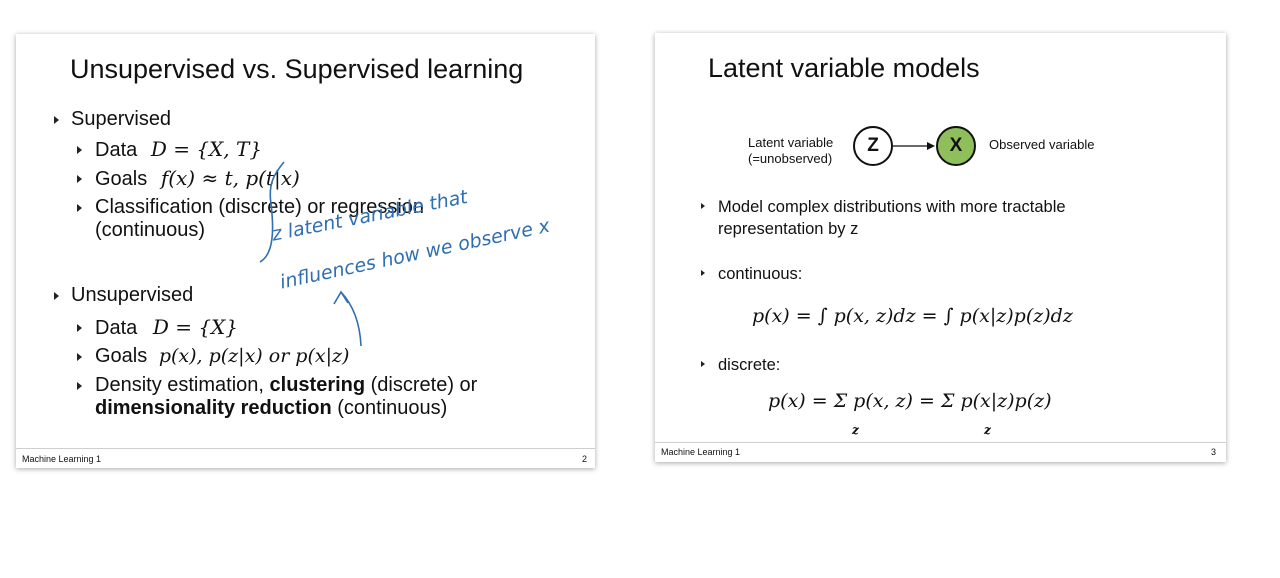 The width and height of the screenshot is (1280, 578). What do you see at coordinates (844, 68) in the screenshot?
I see `slide-title: Latent variable models` at bounding box center [844, 68].